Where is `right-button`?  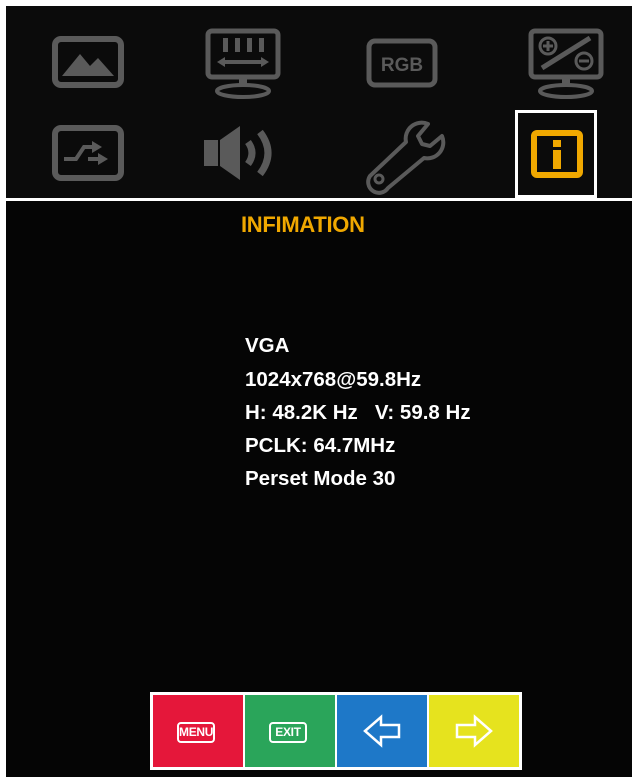
right-button is located at coordinates (474, 731).